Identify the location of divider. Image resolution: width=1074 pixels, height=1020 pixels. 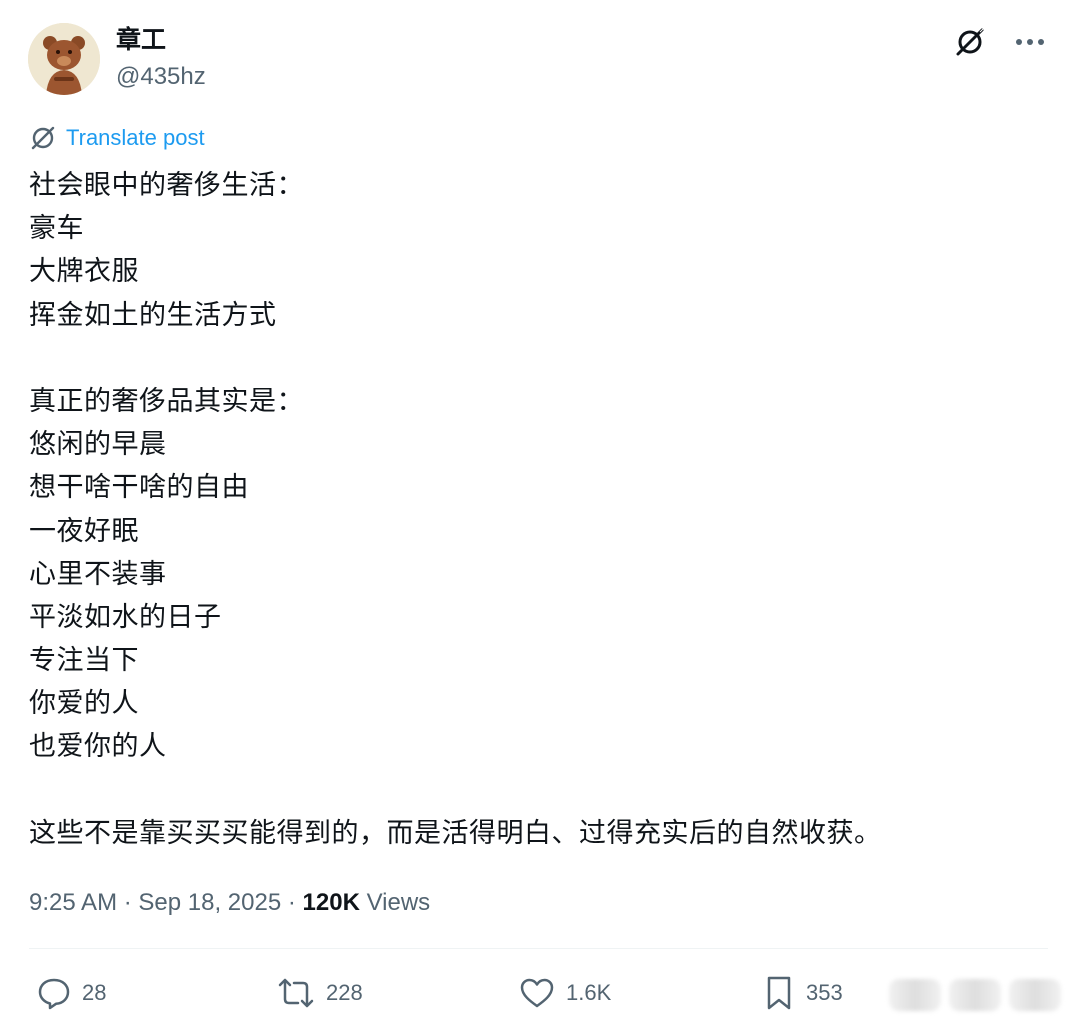
(538, 948).